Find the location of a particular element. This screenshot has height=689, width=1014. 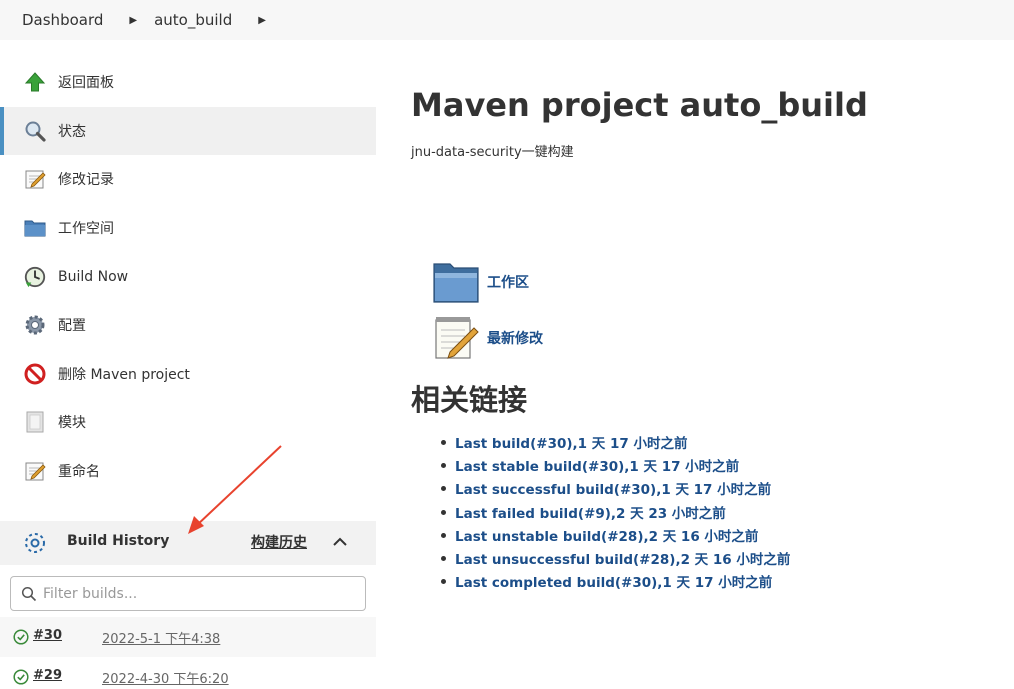

permalink-last-failed-build: Last failed build(#9),2 天 23 小时之前 is located at coordinates (615, 513).